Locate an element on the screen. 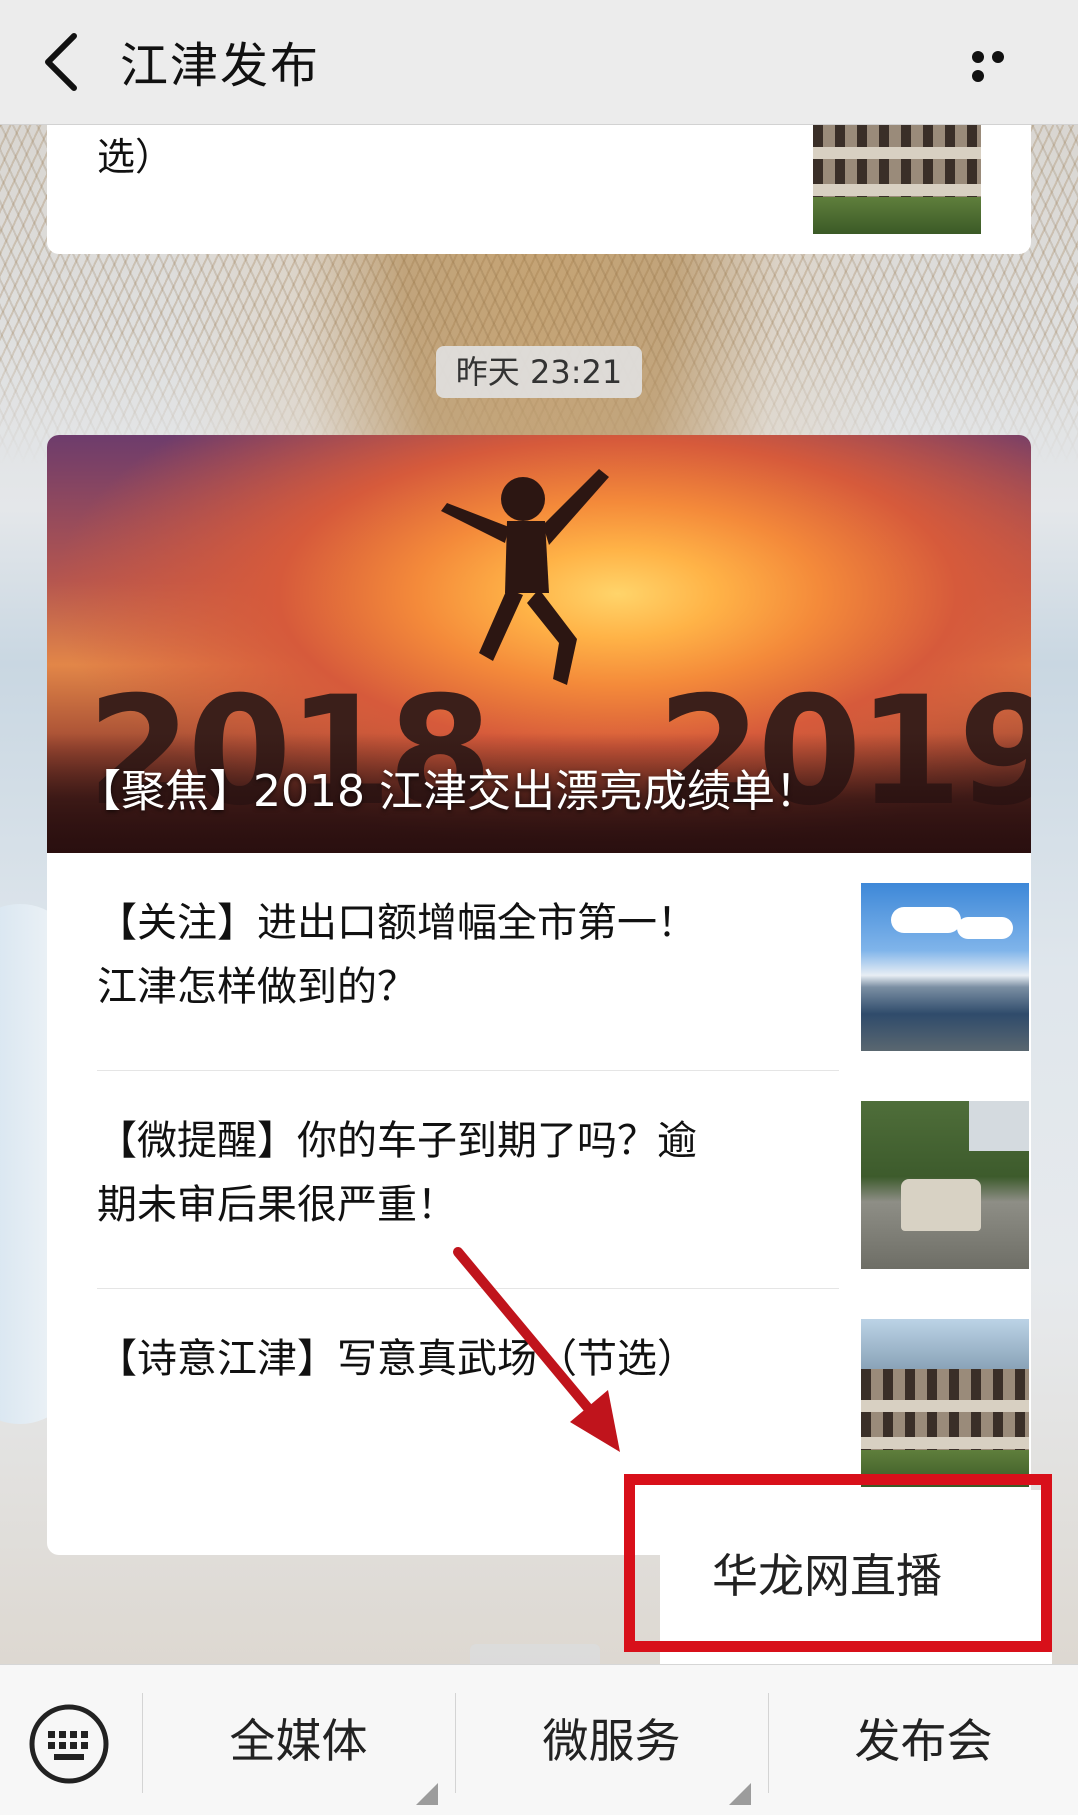 The height and width of the screenshot is (1815, 1078). article-list-item: 【关注】进出口额增幅全市第一！江津怎样做到的？ is located at coordinates (564, 962).